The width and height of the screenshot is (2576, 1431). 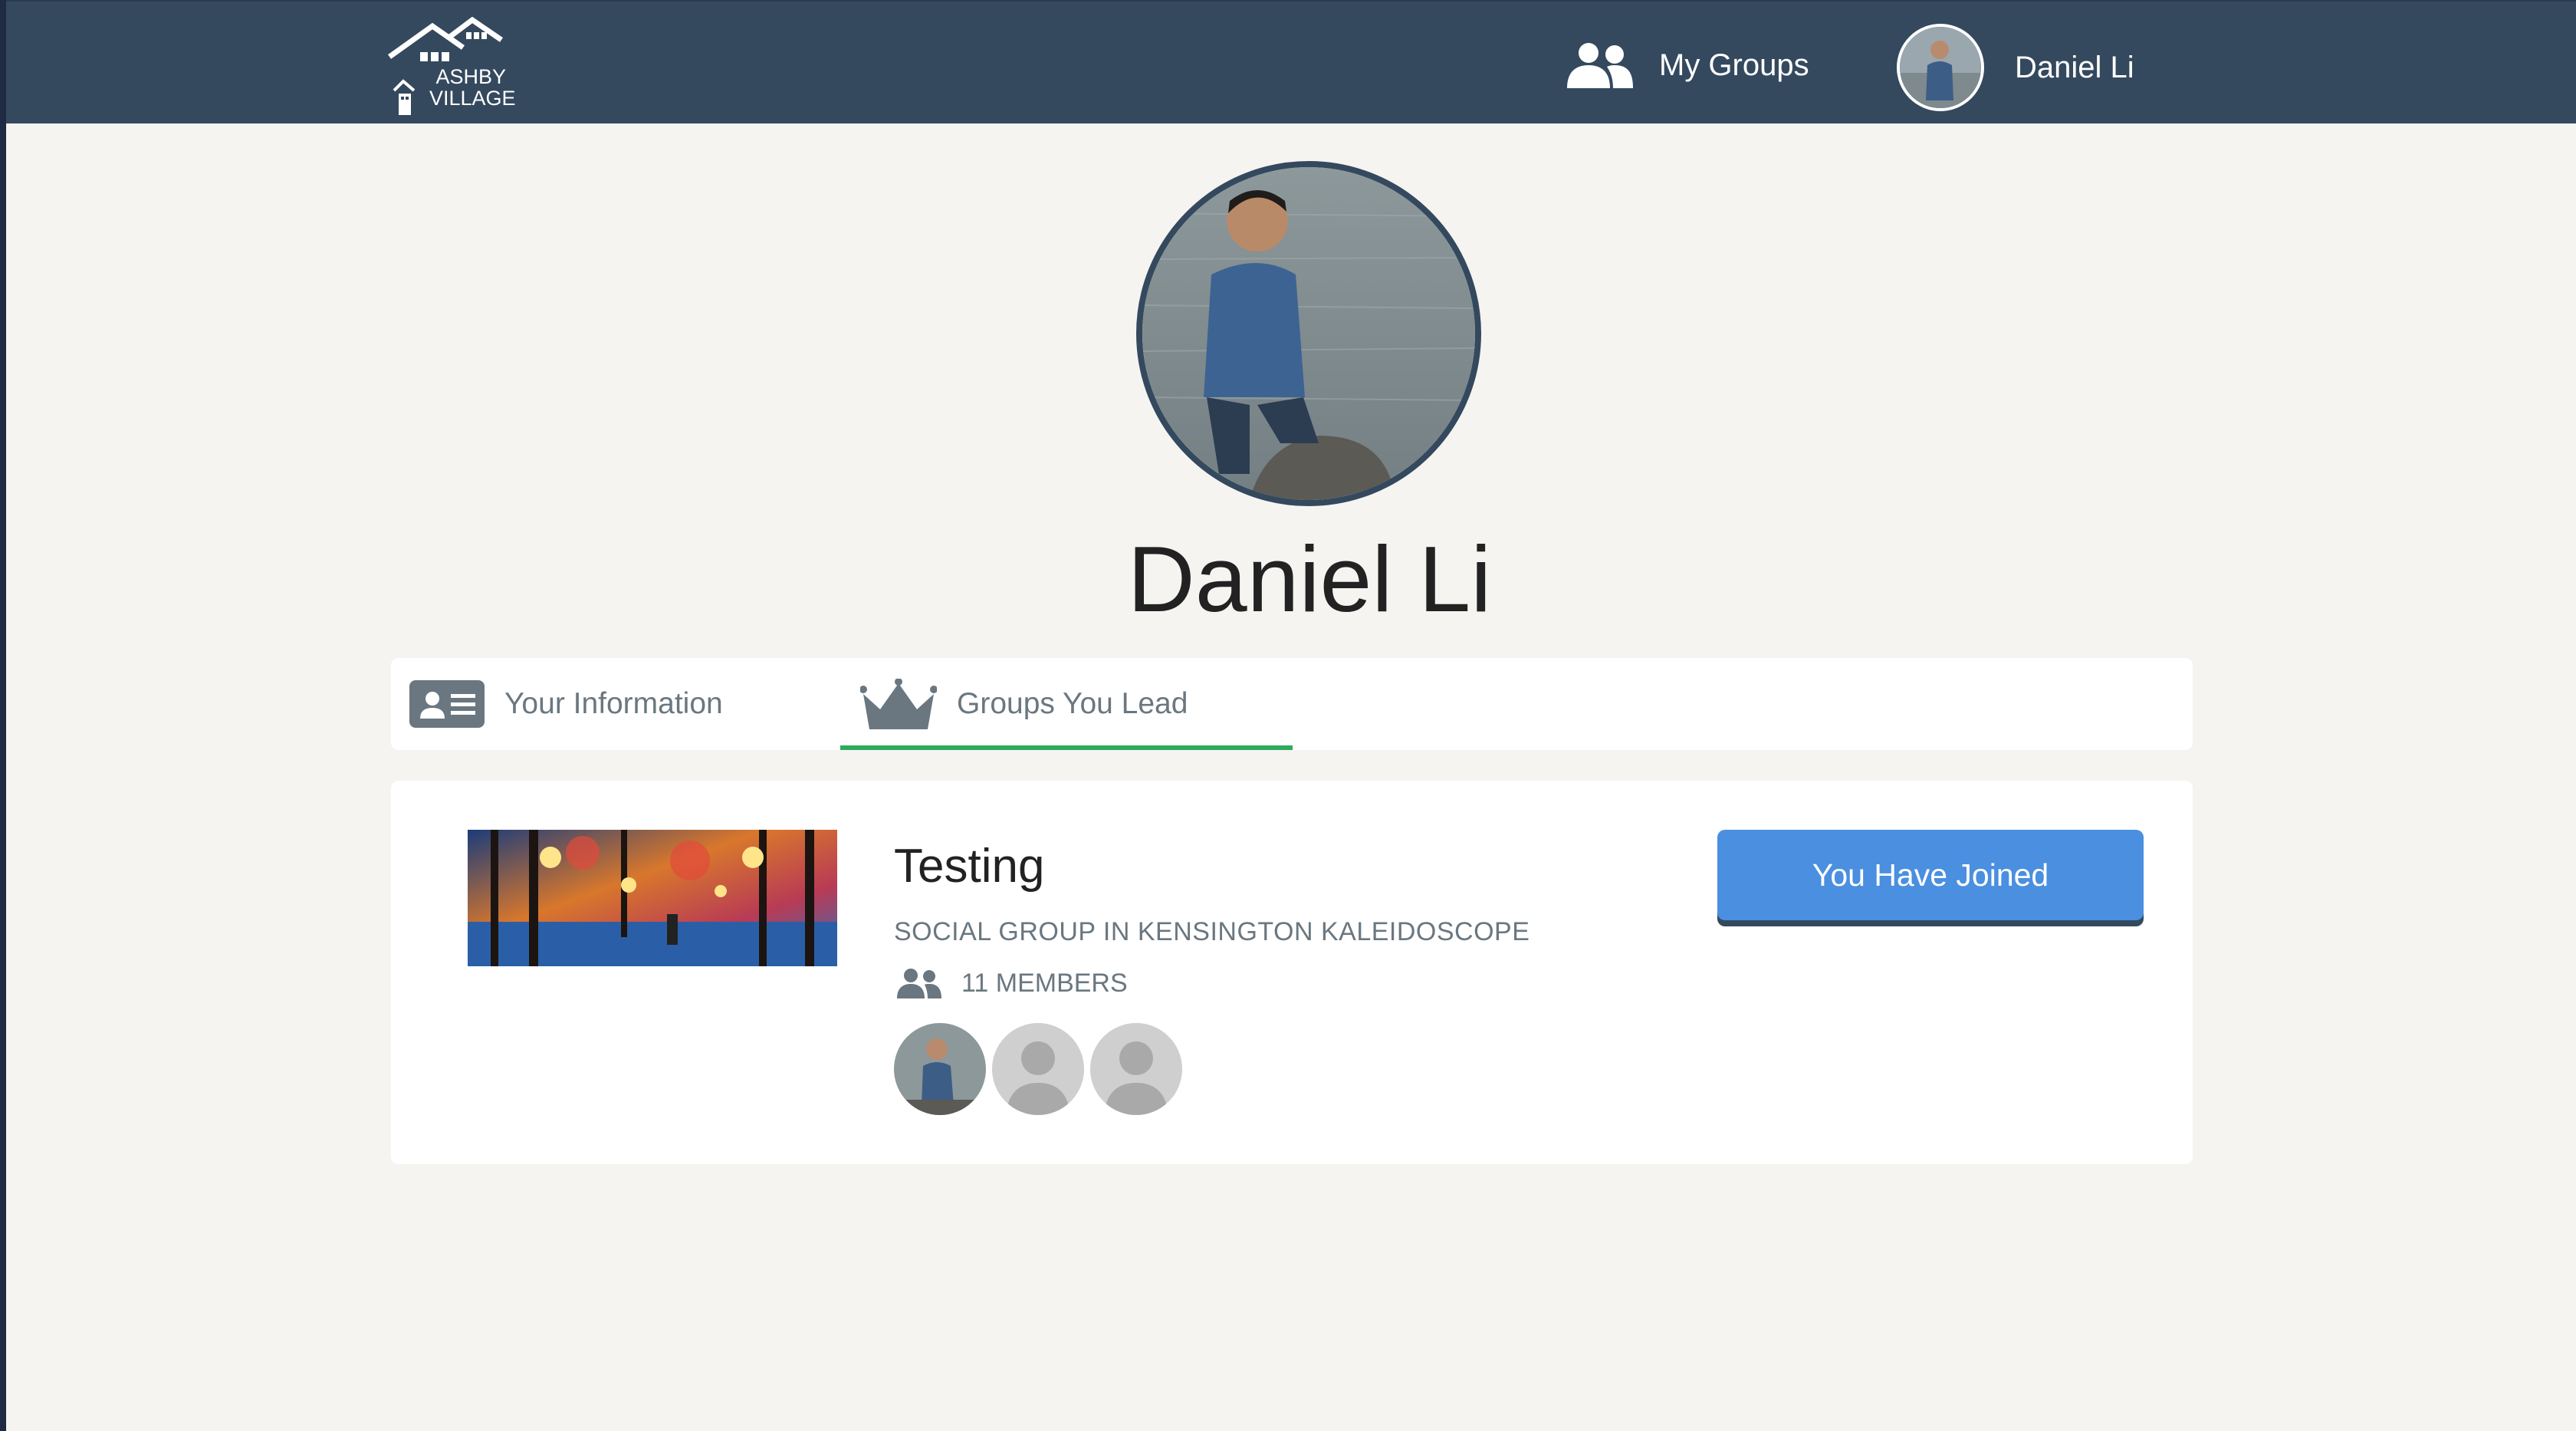 What do you see at coordinates (1291, 61) in the screenshot?
I see `top-navigation-bar: ASHBY VILLAGE My Groups Daniel Li` at bounding box center [1291, 61].